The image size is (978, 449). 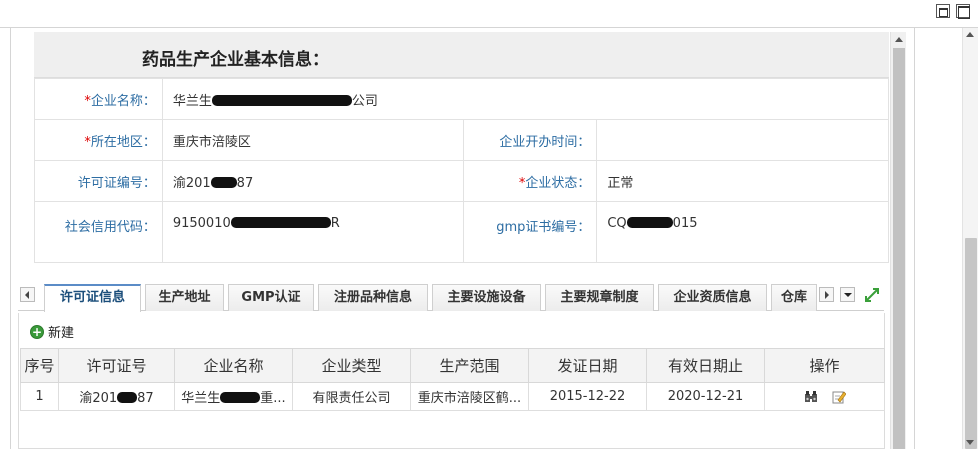 I want to click on restore-icon, so click(x=943, y=11).